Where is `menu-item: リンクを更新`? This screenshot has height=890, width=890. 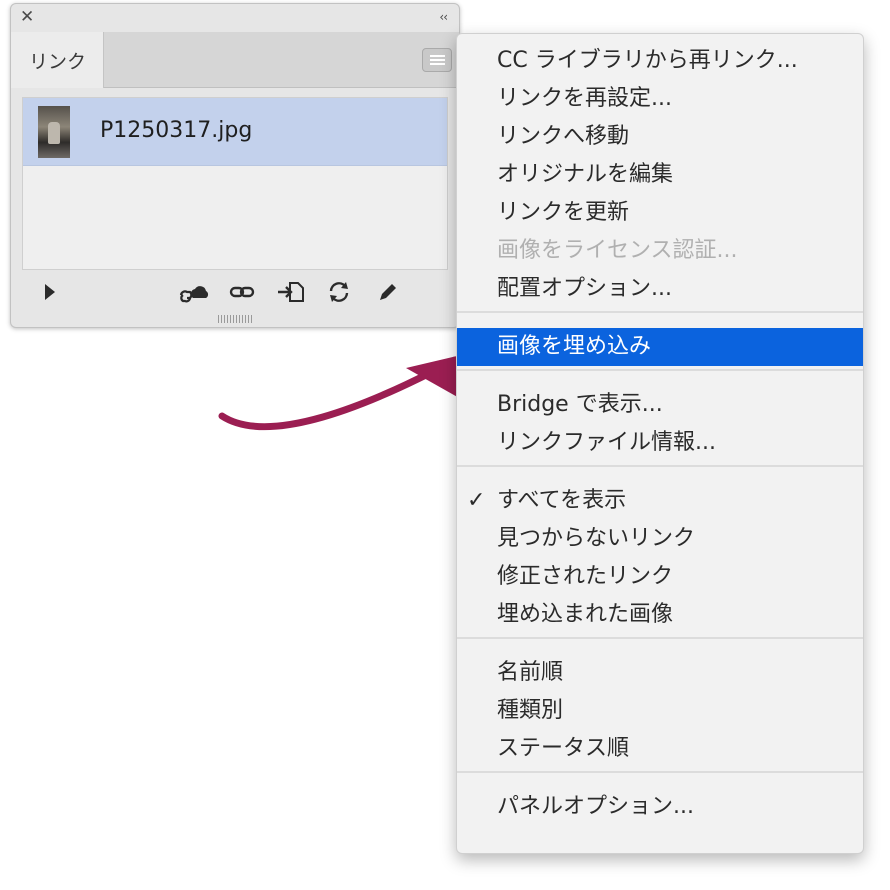 menu-item: リンクを更新 is located at coordinates (660, 213).